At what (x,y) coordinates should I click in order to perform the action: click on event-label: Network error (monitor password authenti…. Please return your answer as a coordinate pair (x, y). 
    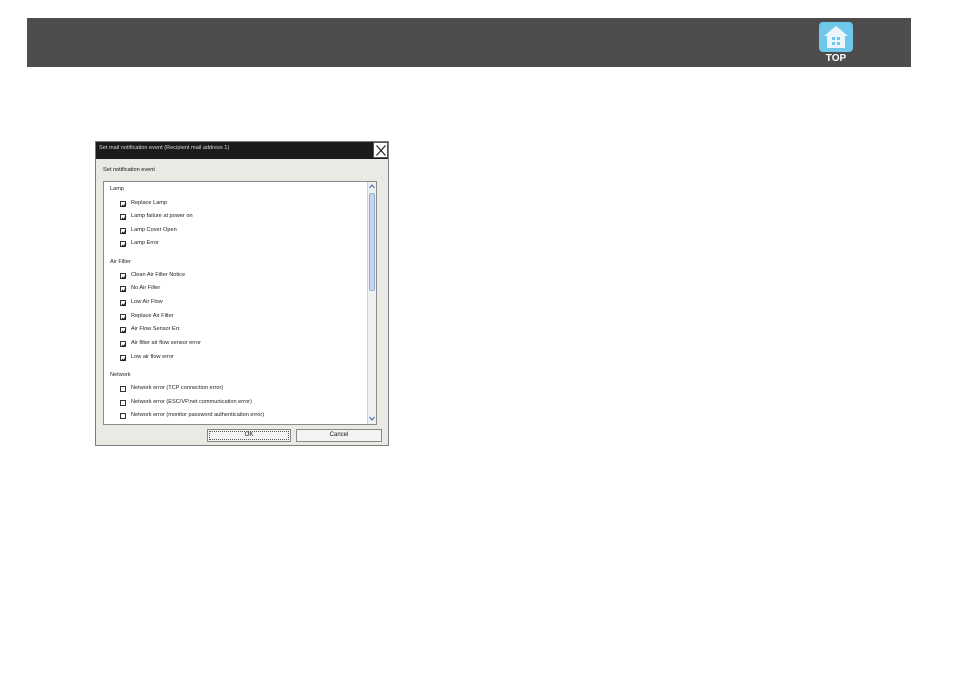
    Looking at the image, I should click on (198, 415).